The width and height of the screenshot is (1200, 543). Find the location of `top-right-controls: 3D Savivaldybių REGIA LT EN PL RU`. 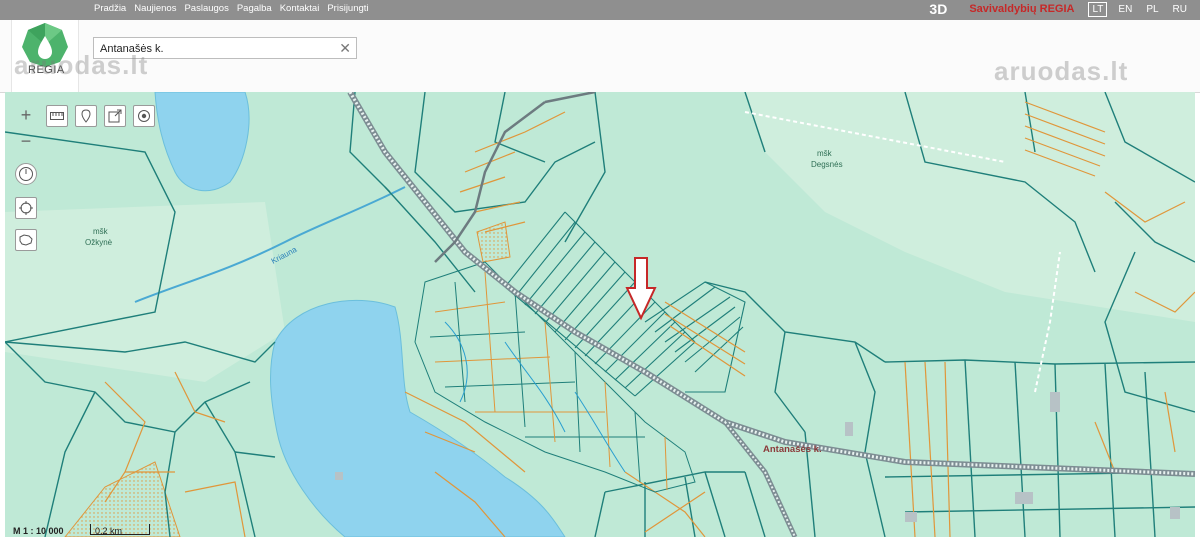

top-right-controls: 3D Savivaldybių REGIA LT EN PL RU is located at coordinates (1059, 9).